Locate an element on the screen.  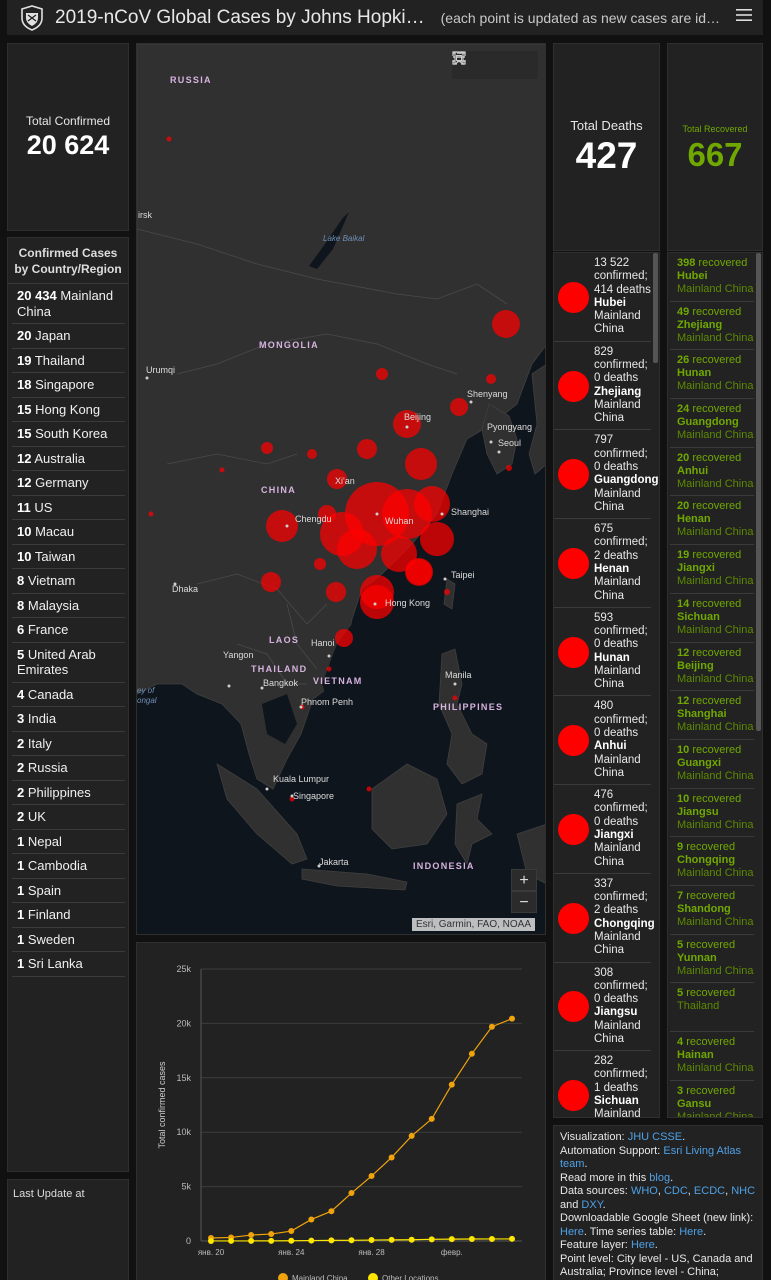
recovered-row: 14 recovered Sichuan Mainland China is located at coordinates (712, 618).